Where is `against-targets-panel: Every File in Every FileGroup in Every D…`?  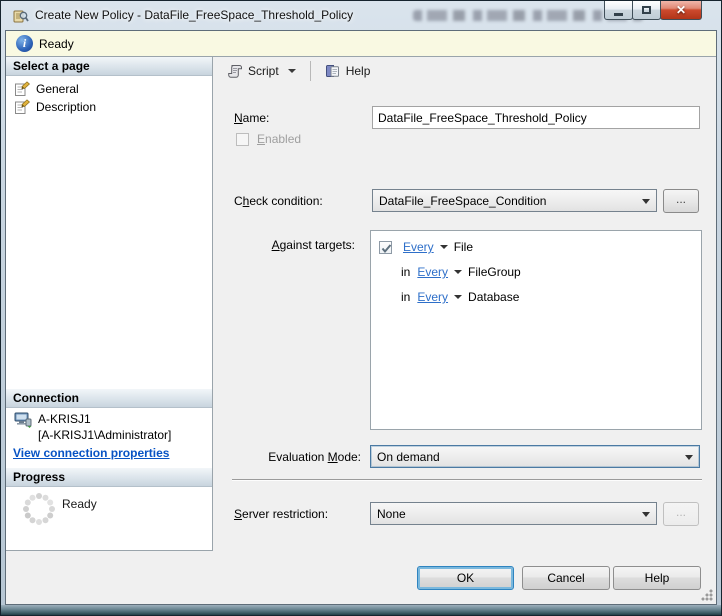
against-targets-panel: Every File in Every FileGroup in Every D… is located at coordinates (536, 330).